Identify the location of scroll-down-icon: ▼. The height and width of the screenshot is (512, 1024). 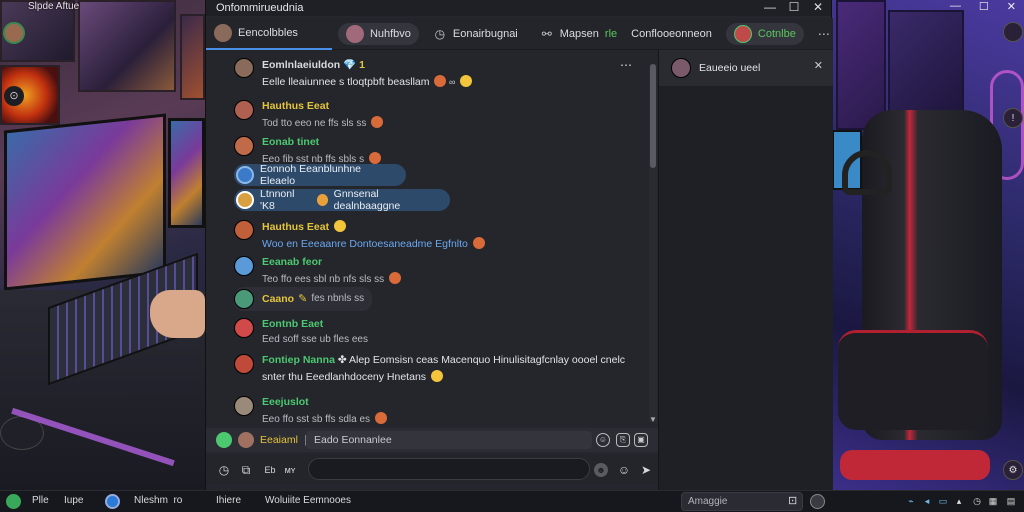
(653, 419).